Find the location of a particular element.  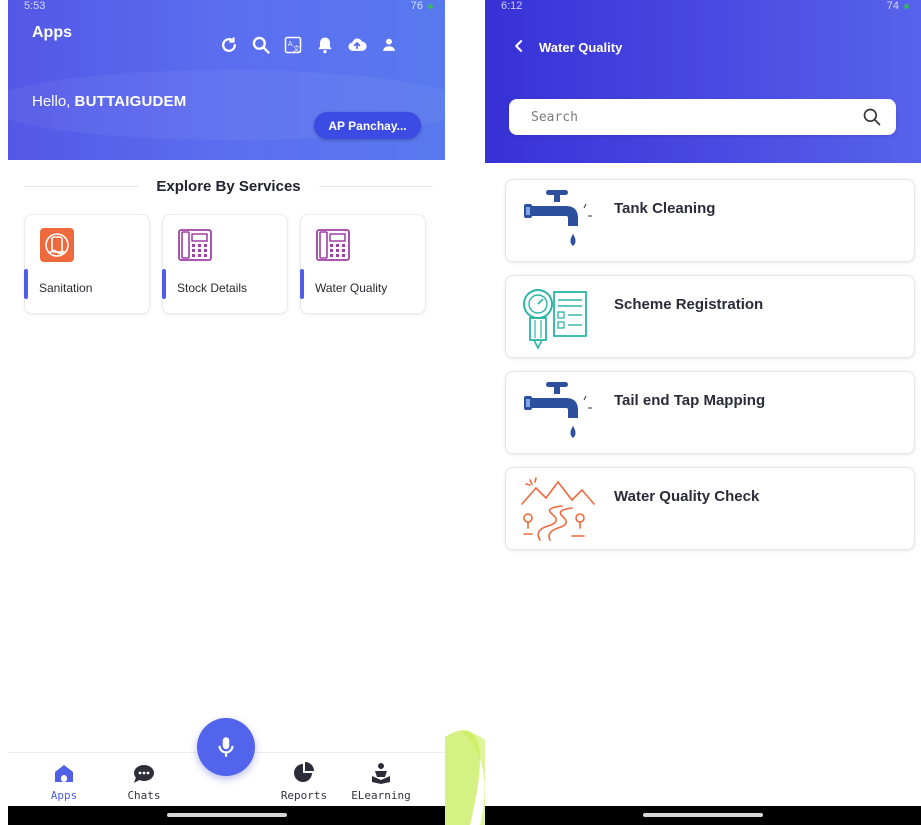

water-quality-header: 6:12 74 Water Quality is located at coordinates (703, 81).